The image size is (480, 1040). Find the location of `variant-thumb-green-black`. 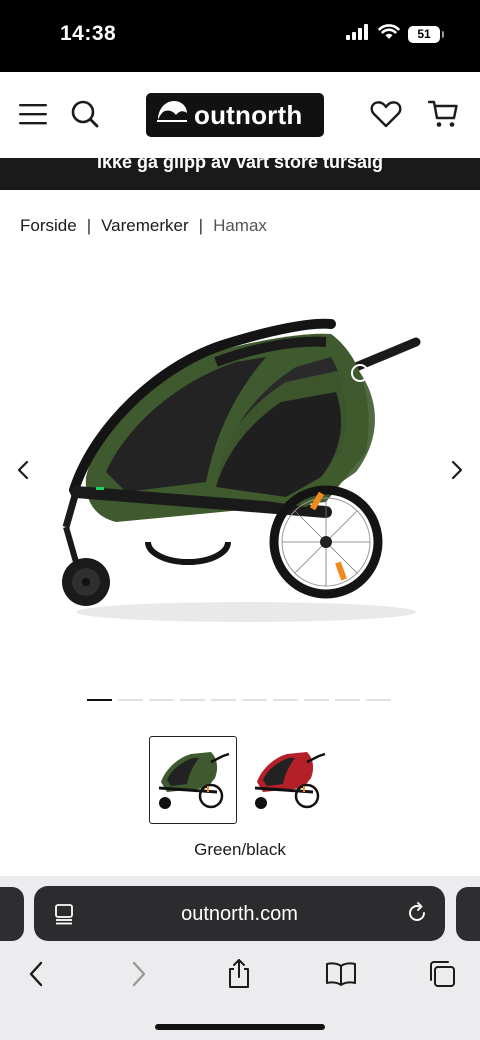

variant-thumb-green-black is located at coordinates (193, 780).